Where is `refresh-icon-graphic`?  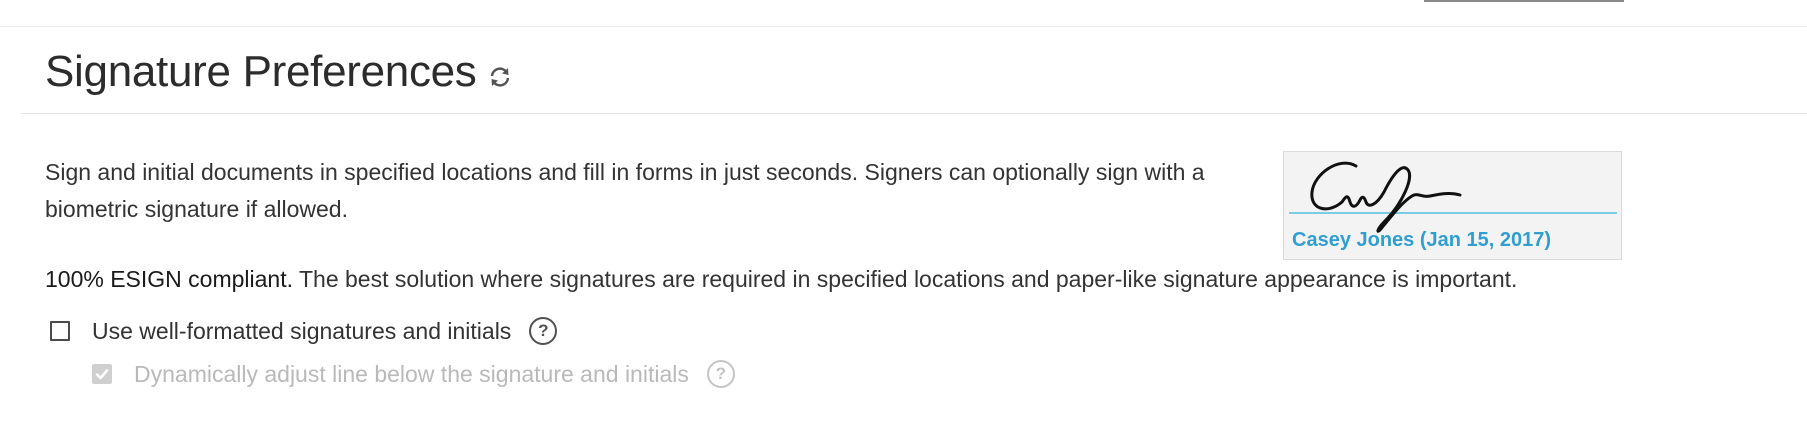
refresh-icon-graphic is located at coordinates (499, 77).